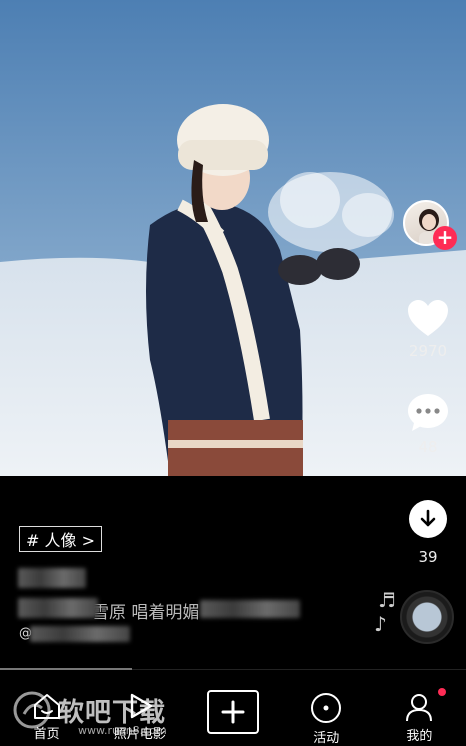 This screenshot has height=746, width=466. What do you see at coordinates (428, 447) in the screenshot?
I see `comment-count: 48` at bounding box center [428, 447].